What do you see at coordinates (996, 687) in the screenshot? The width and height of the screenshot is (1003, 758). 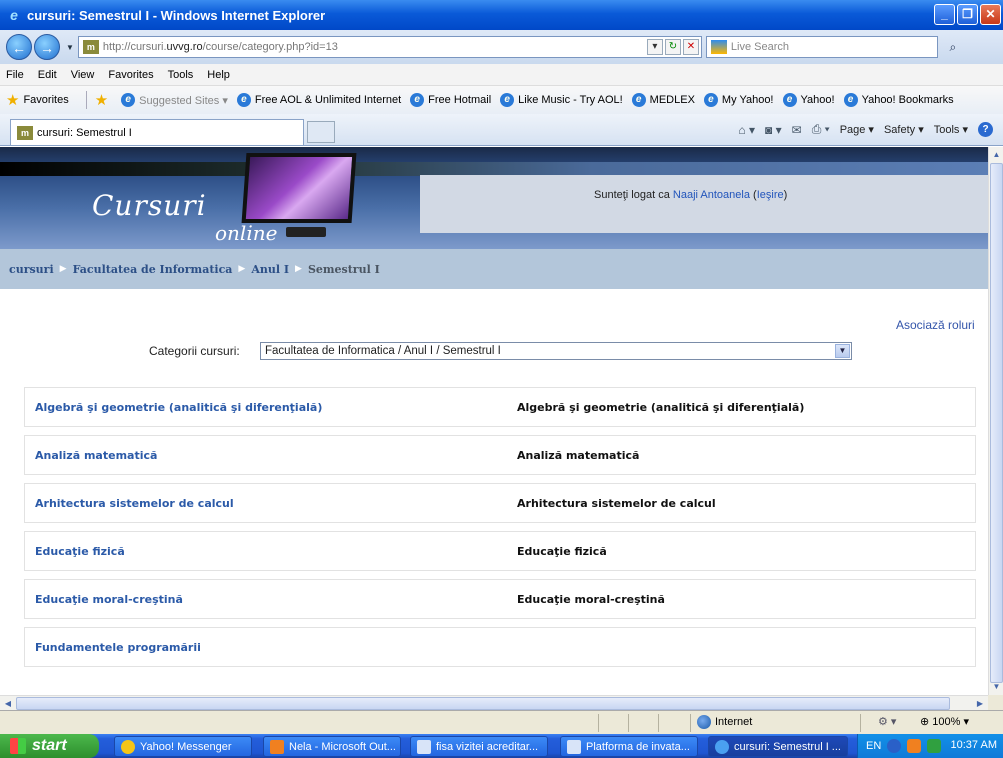 I see `scroll-down-icon: ▼` at bounding box center [996, 687].